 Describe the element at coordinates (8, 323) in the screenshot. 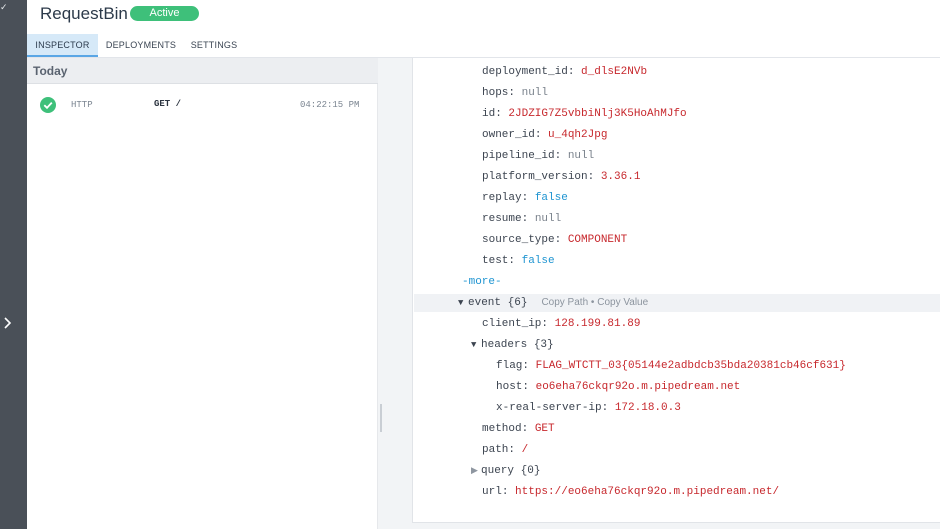

I see `expand-sidebar-chevron-icon` at that location.